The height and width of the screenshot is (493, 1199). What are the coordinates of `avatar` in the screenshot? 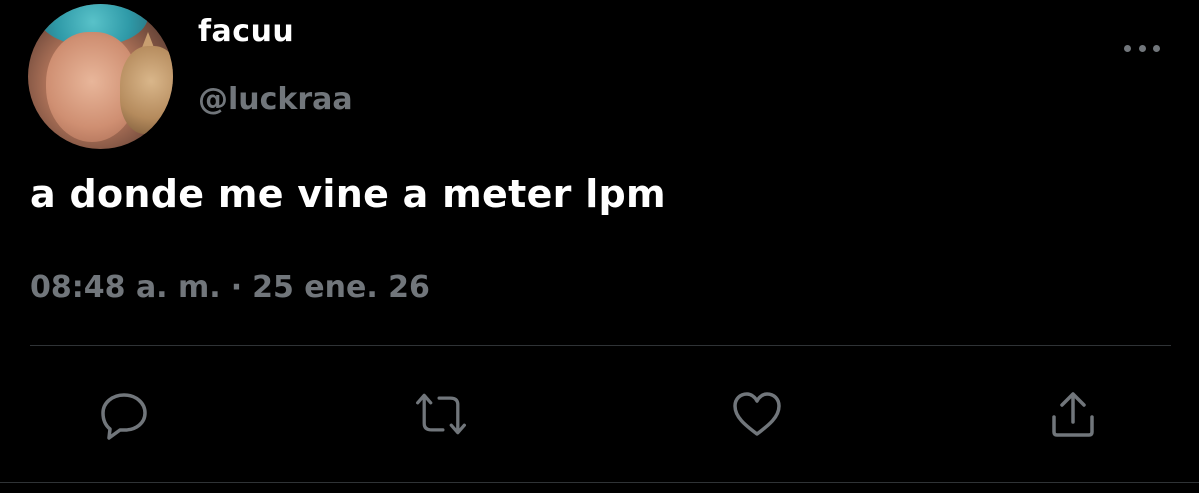 It's located at (100, 76).